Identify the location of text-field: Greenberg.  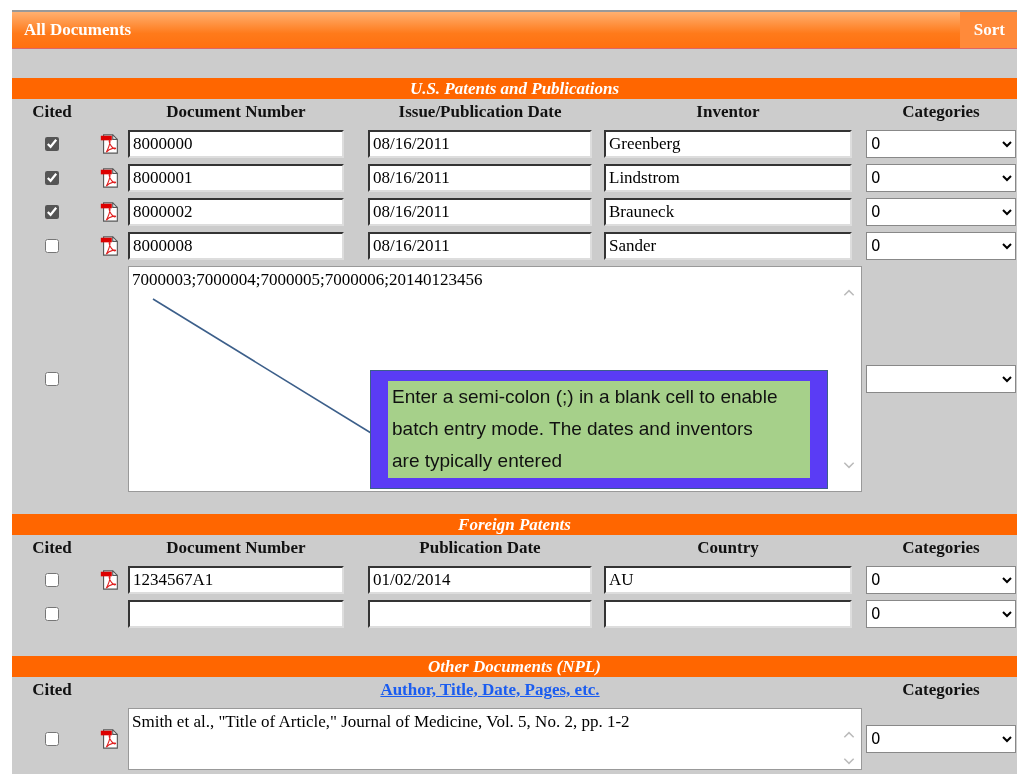
(728, 144).